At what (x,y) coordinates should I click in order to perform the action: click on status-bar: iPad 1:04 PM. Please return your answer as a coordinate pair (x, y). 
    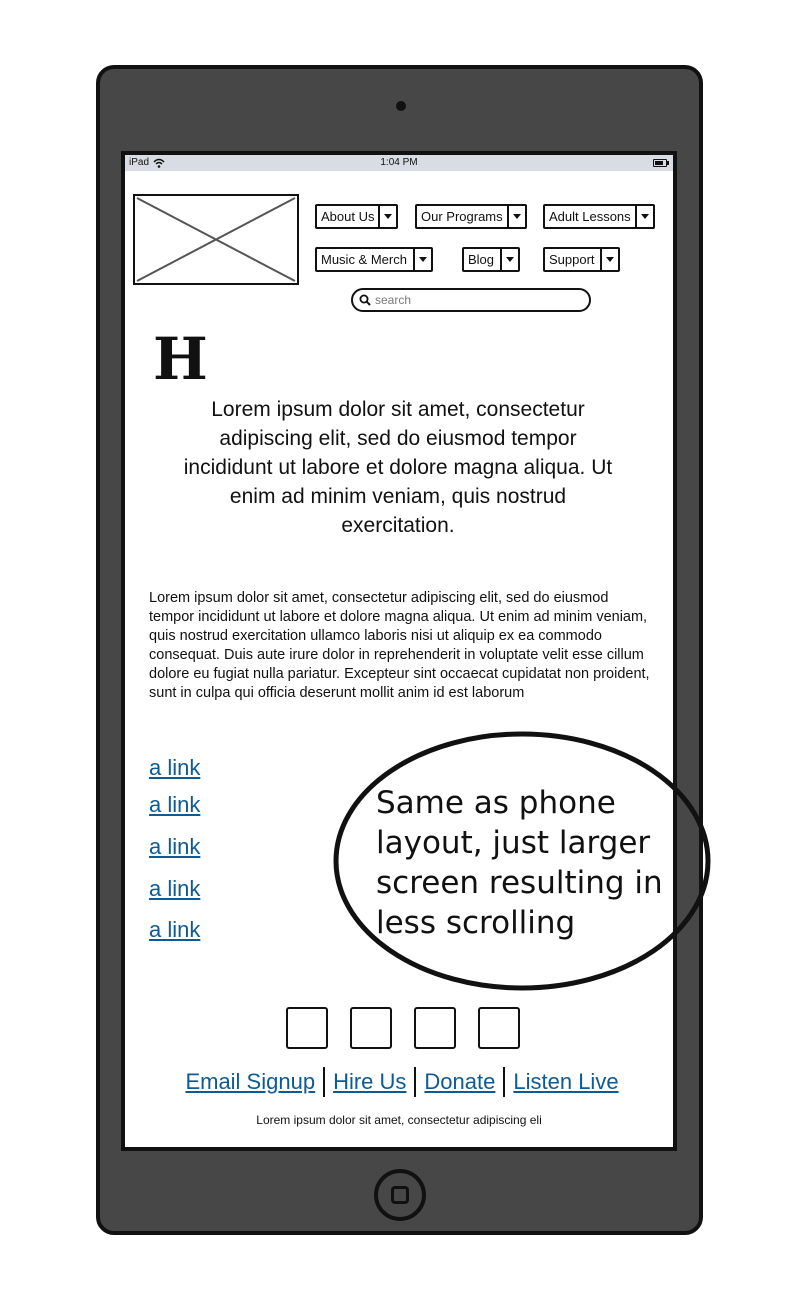
    Looking at the image, I should click on (399, 163).